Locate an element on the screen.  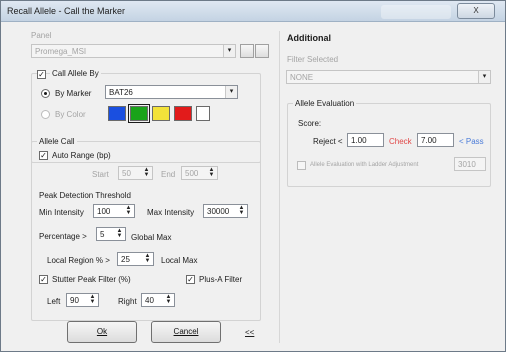
global-max-label: Global Max is located at coordinates (151, 237).